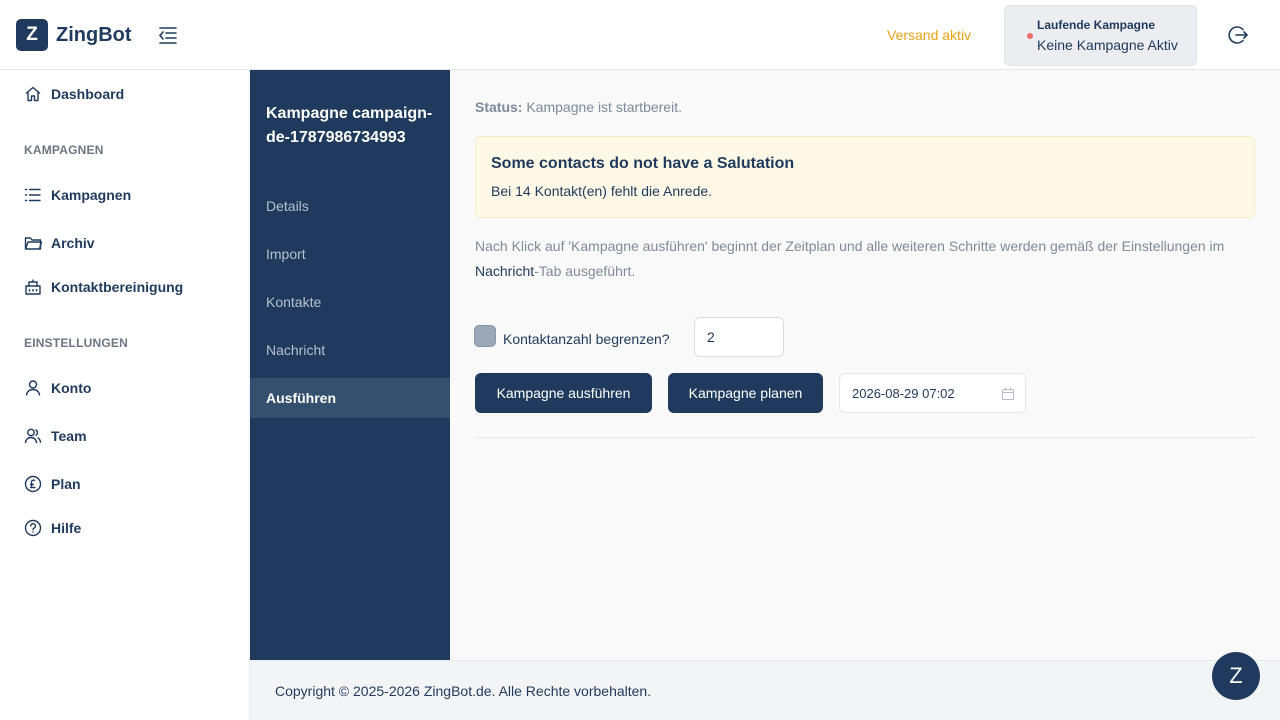 This screenshot has width=1280, height=720. Describe the element at coordinates (66, 484) in the screenshot. I see `sidebar-item-label: Plan` at that location.